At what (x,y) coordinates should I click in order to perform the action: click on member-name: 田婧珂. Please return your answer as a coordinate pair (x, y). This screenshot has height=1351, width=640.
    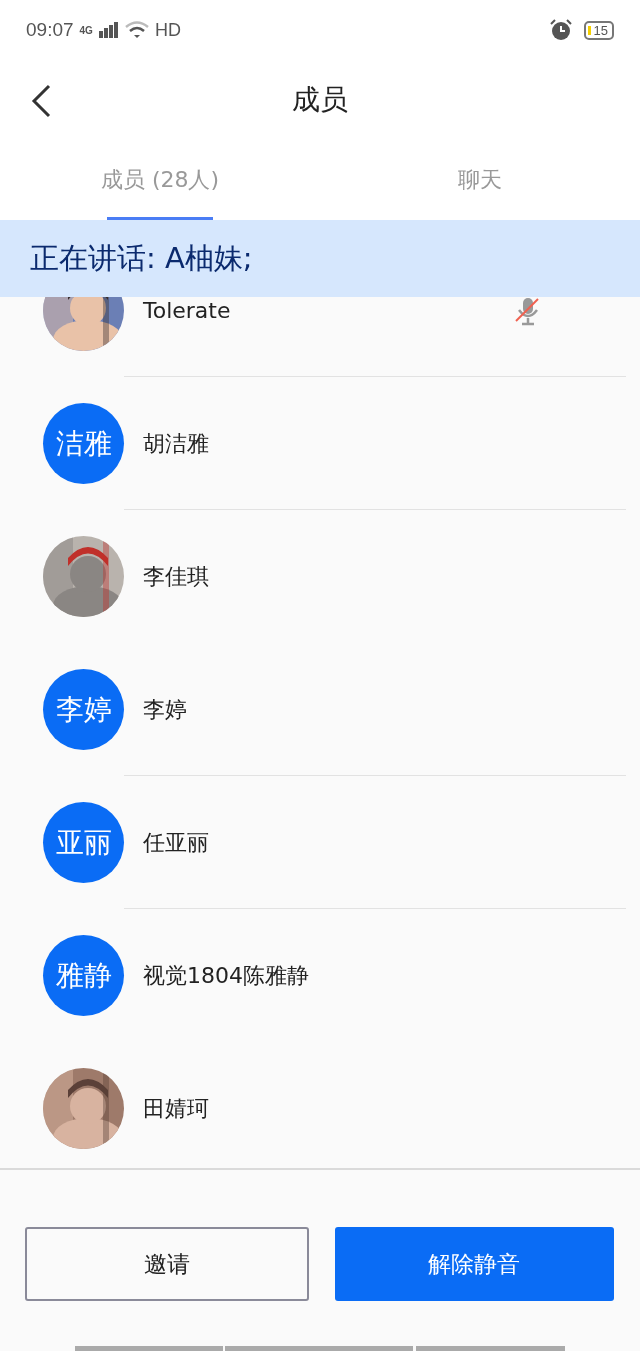
    Looking at the image, I should click on (176, 1108).